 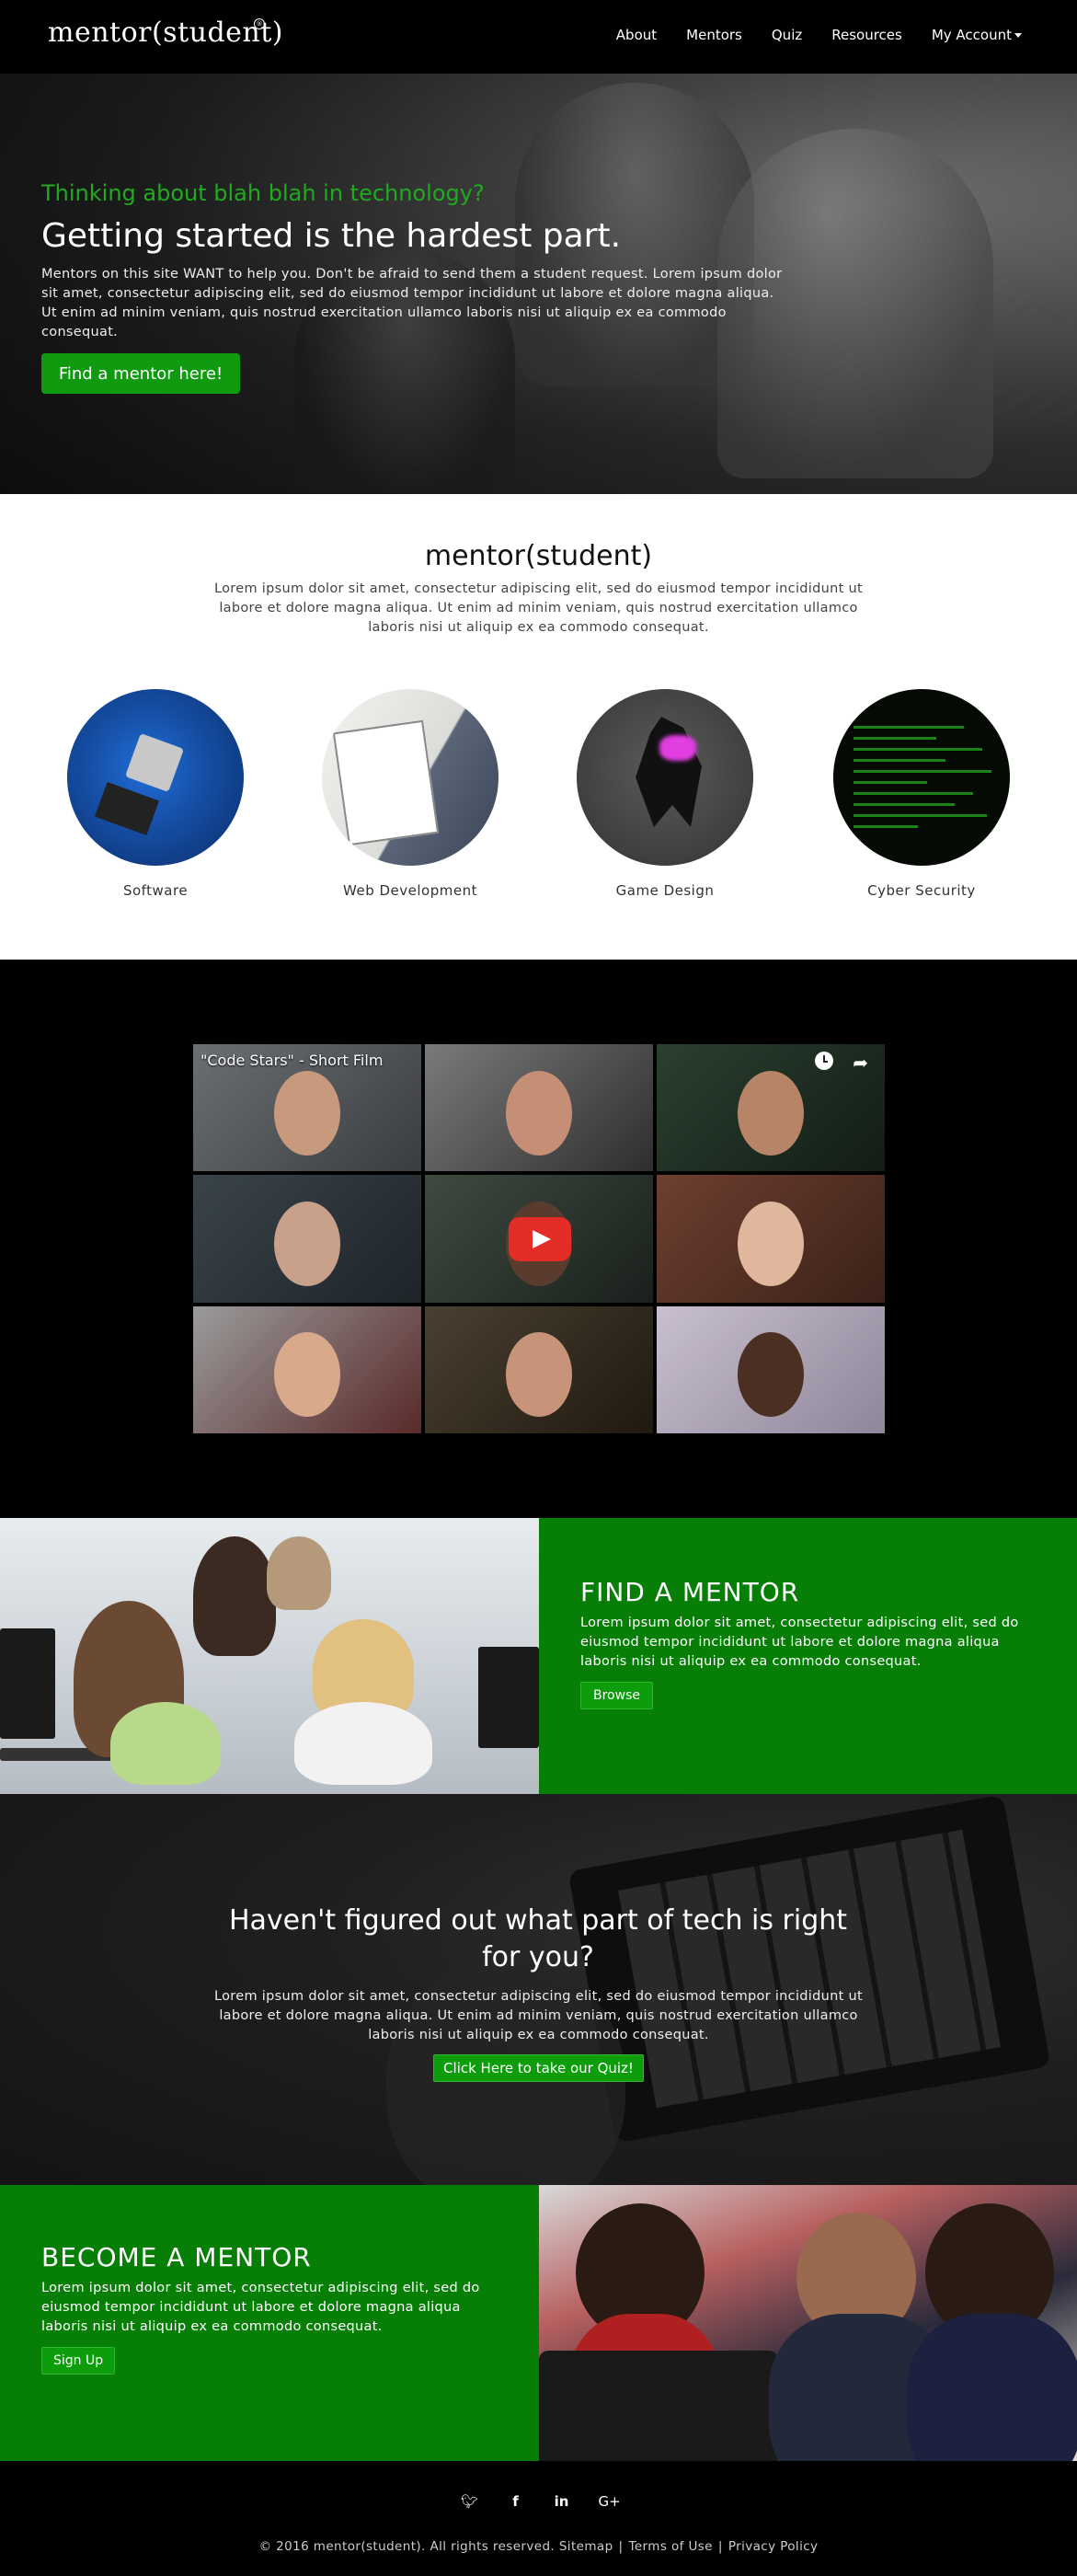 What do you see at coordinates (410, 890) in the screenshot?
I see `category-label: Web Development` at bounding box center [410, 890].